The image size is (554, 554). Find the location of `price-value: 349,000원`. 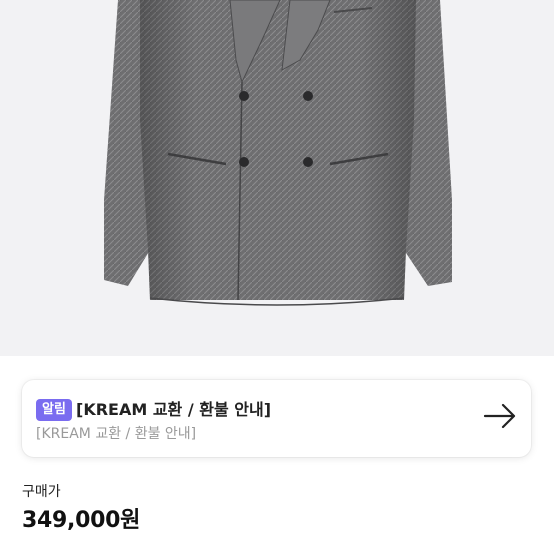

price-value: 349,000원 is located at coordinates (81, 520).